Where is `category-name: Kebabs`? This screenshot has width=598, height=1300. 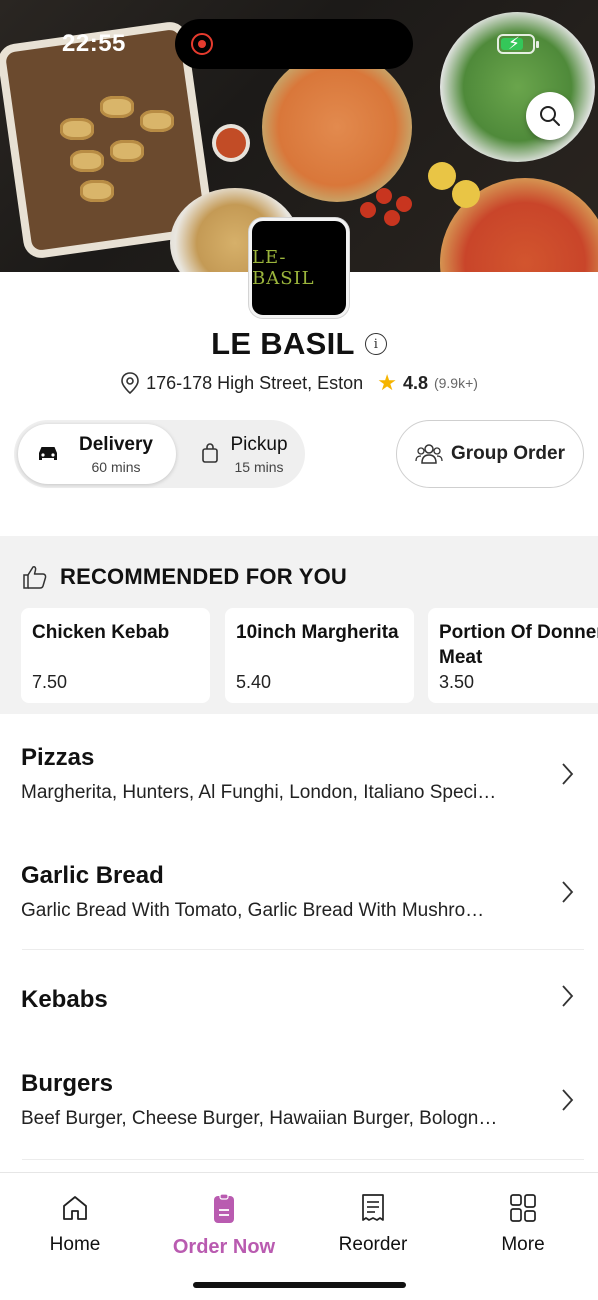 category-name: Kebabs is located at coordinates (64, 999).